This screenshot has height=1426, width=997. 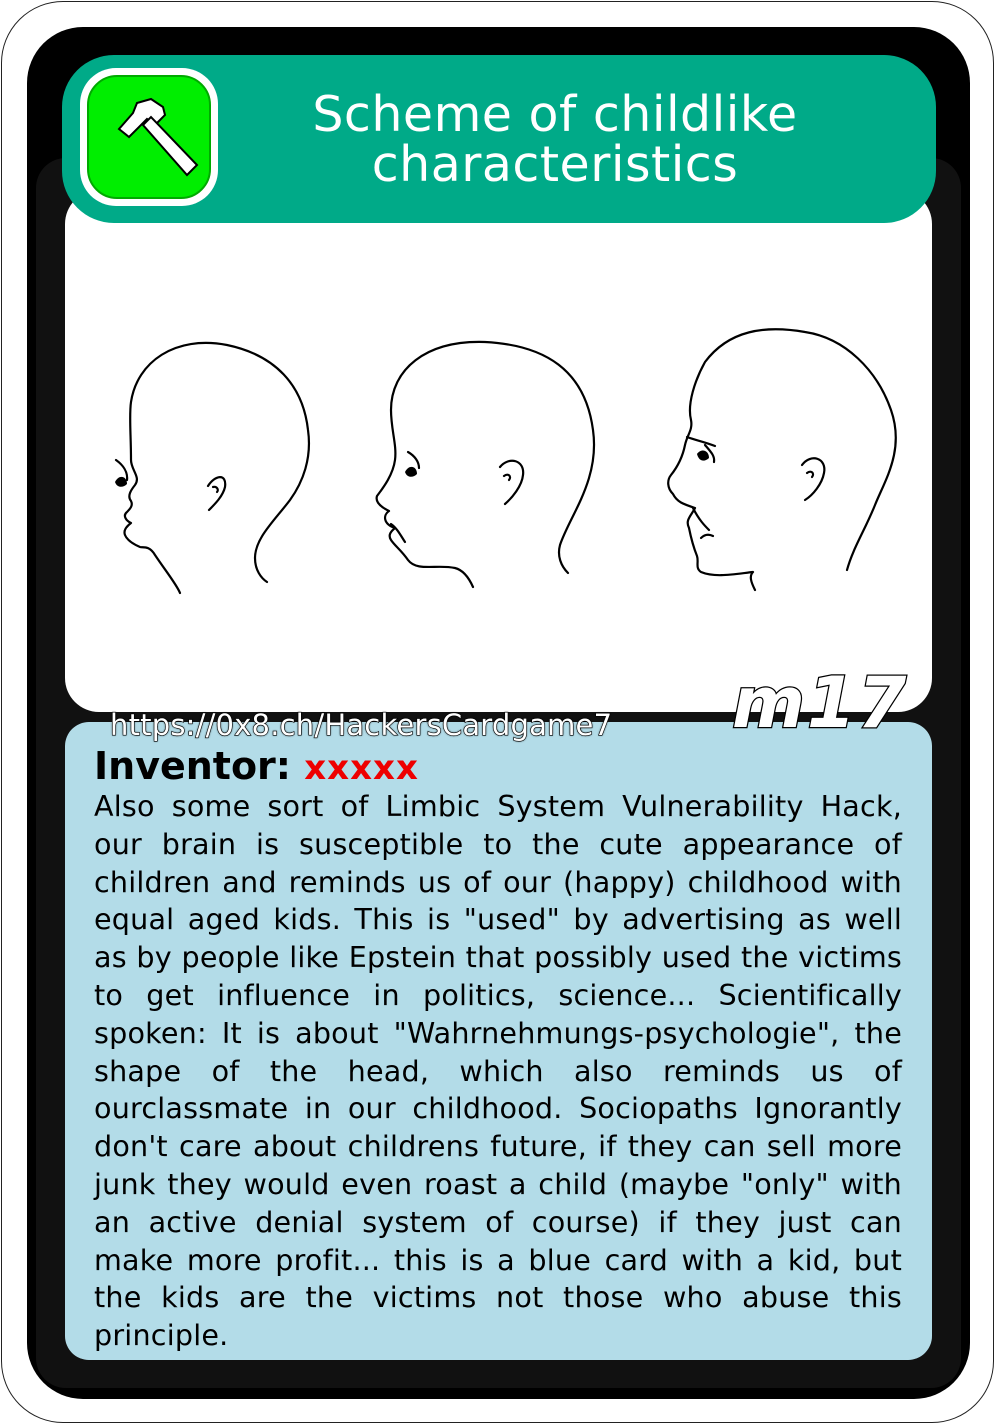 I want to click on teen-head-profile, so click(x=485, y=464).